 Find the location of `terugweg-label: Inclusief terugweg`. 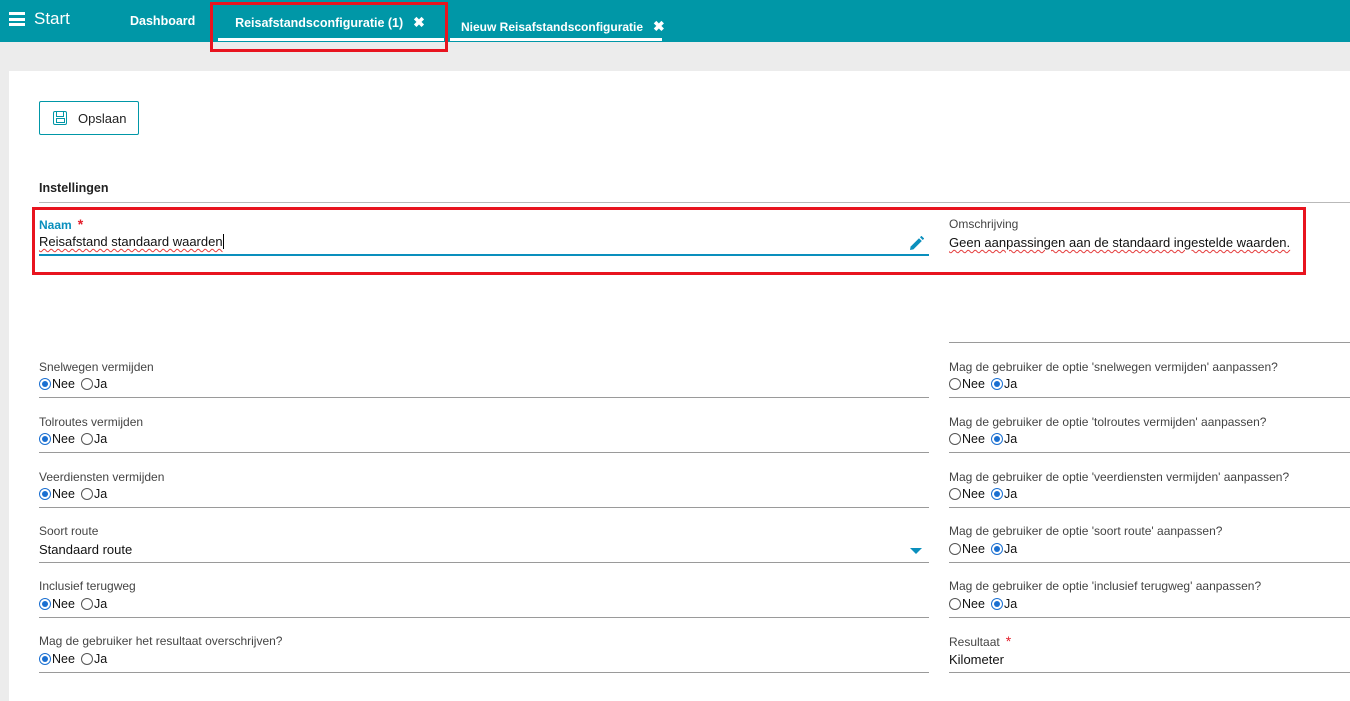

terugweg-label: Inclusief terugweg is located at coordinates (87, 586).